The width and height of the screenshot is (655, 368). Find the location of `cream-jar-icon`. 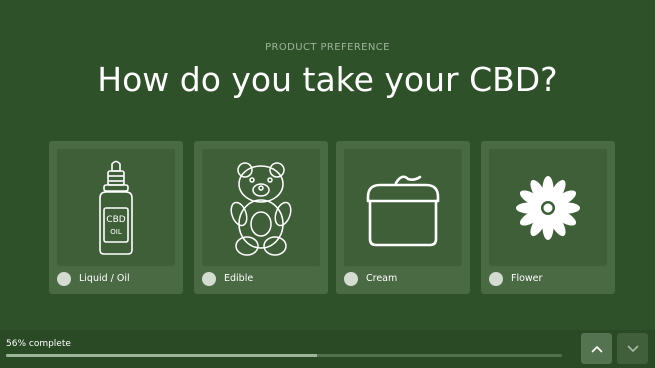

cream-jar-icon is located at coordinates (403, 210).